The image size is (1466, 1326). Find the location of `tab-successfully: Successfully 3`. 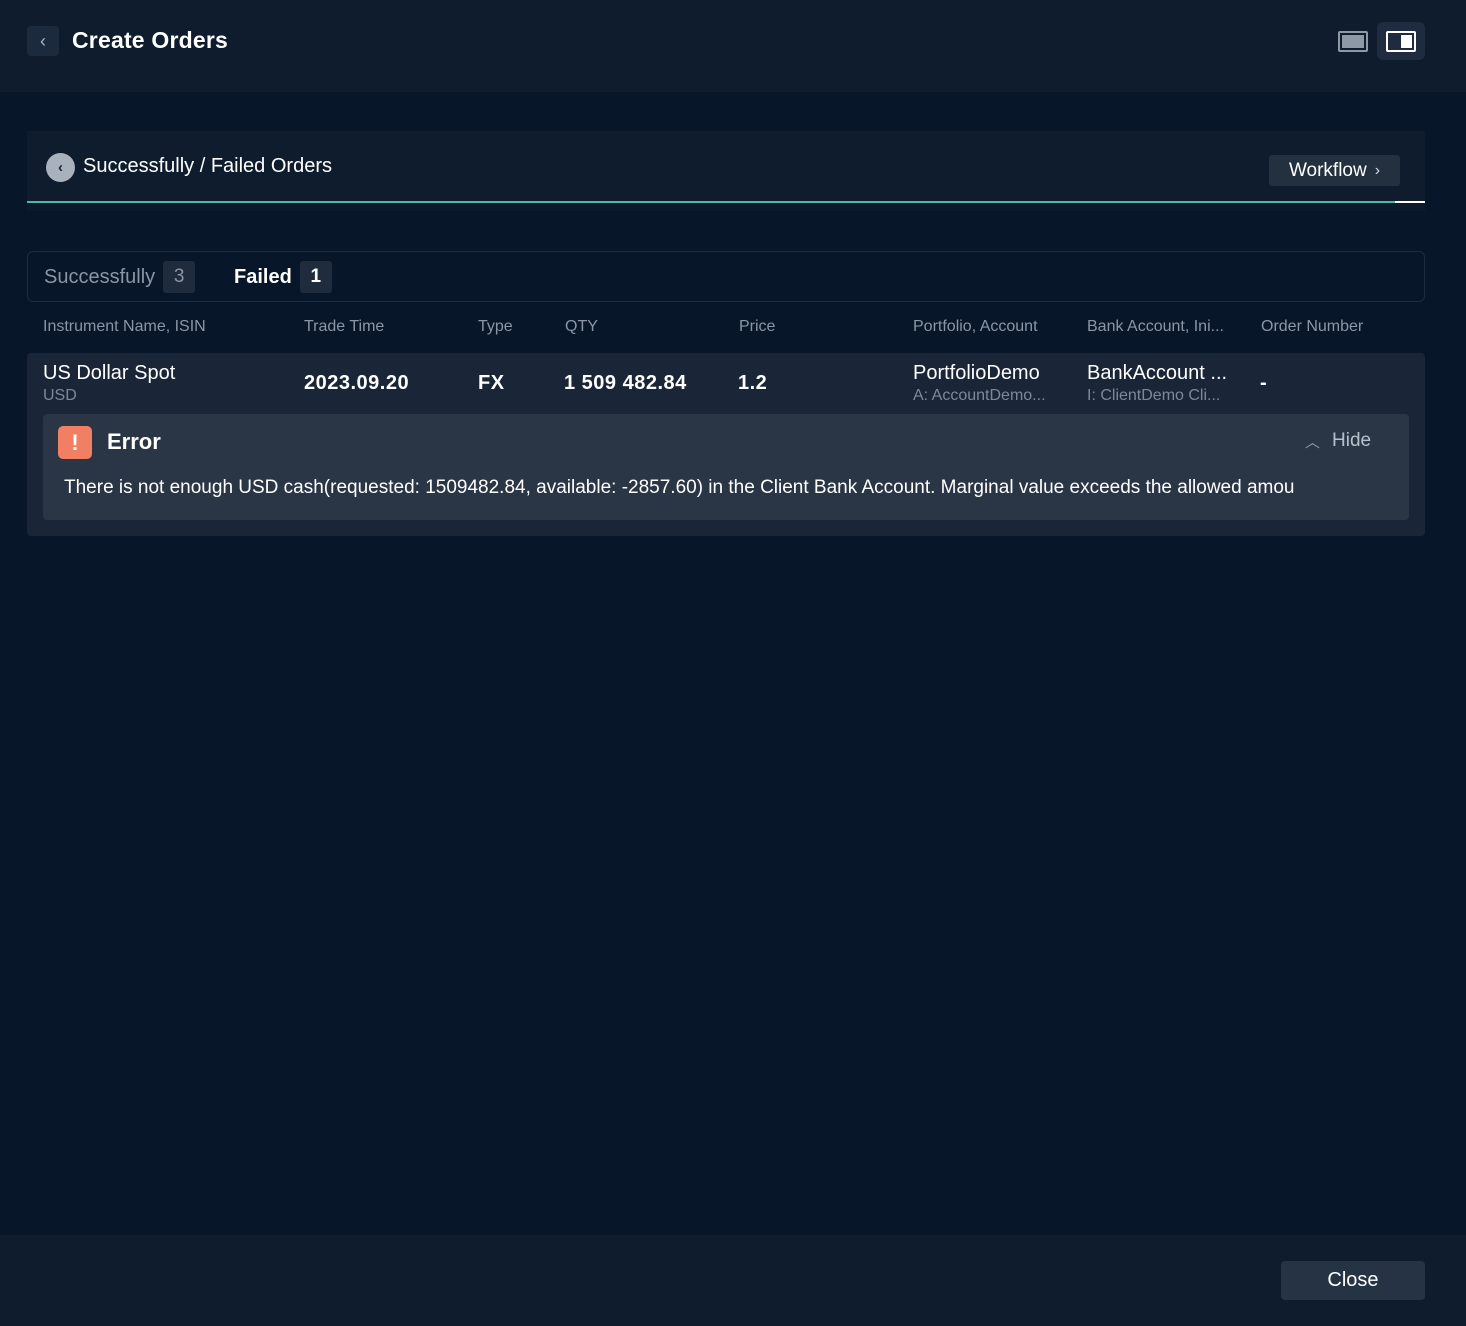

tab-successfully: Successfully 3 is located at coordinates (120, 277).